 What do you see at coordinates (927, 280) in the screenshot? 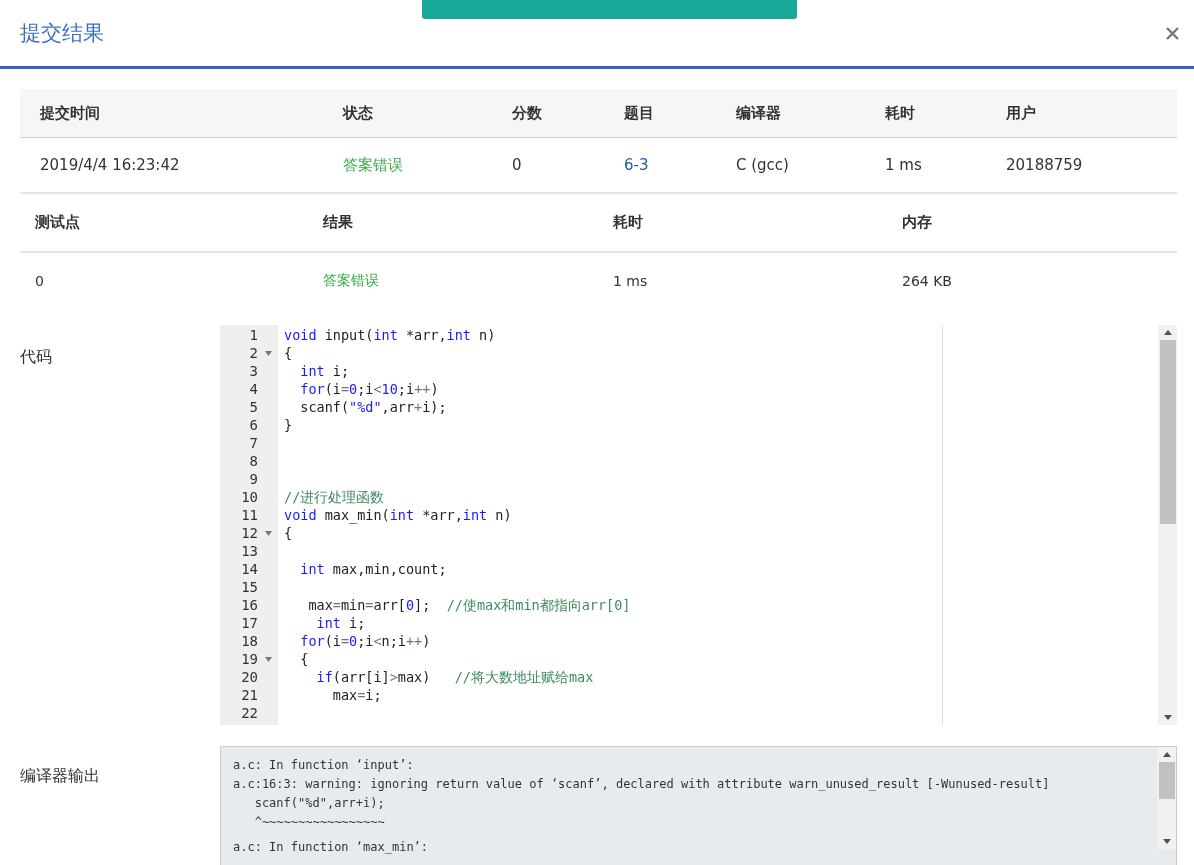
I see `table-cell-text: 264 KB` at bounding box center [927, 280].